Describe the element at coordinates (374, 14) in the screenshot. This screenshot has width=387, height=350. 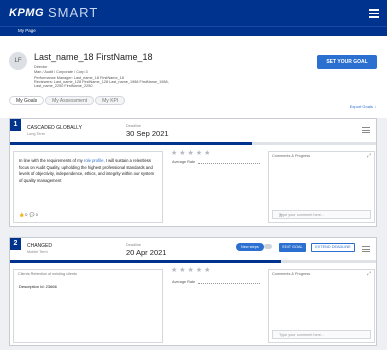
I see `hamburger-icon` at that location.